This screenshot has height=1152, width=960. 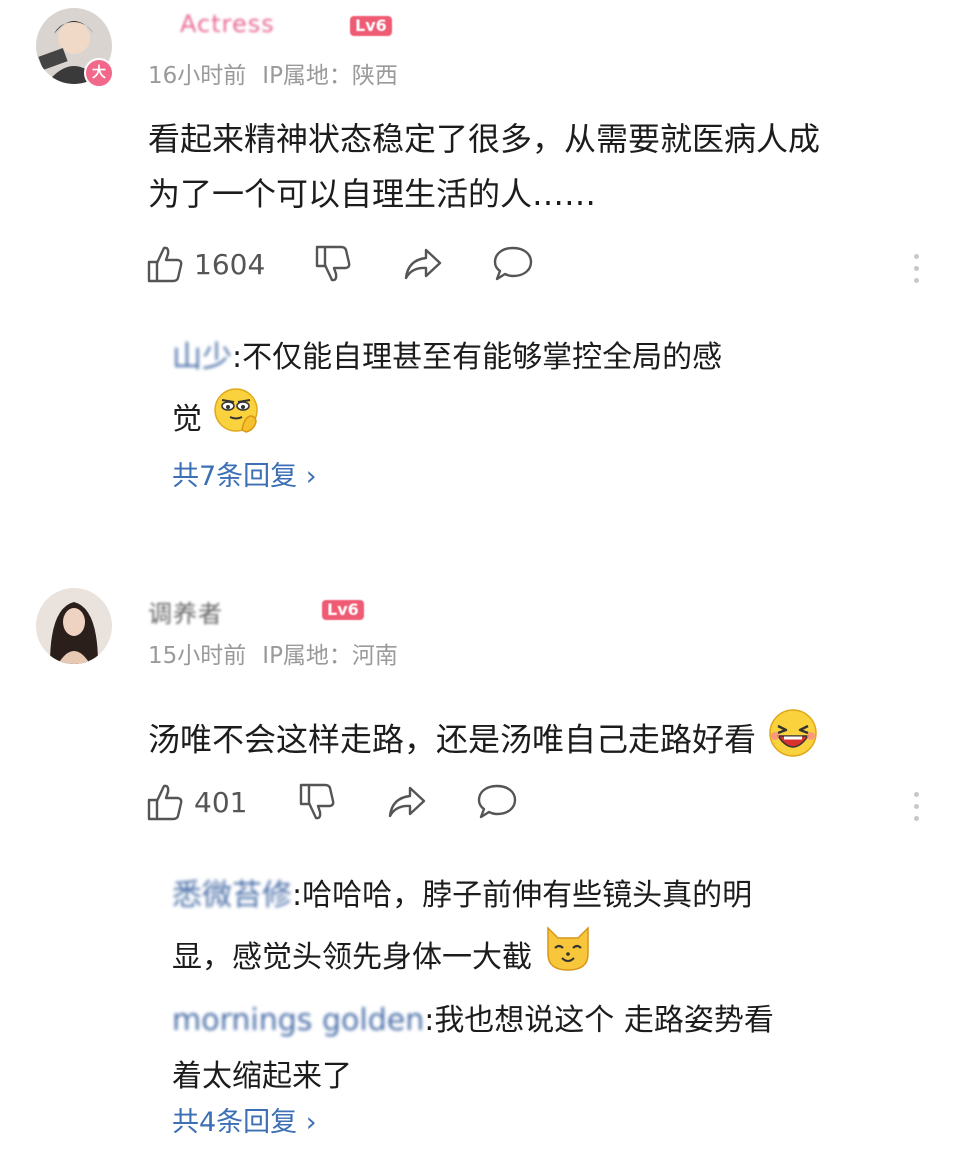 I want to click on comment-meta: 15小时前 IP属地：河南, so click(x=281, y=653).